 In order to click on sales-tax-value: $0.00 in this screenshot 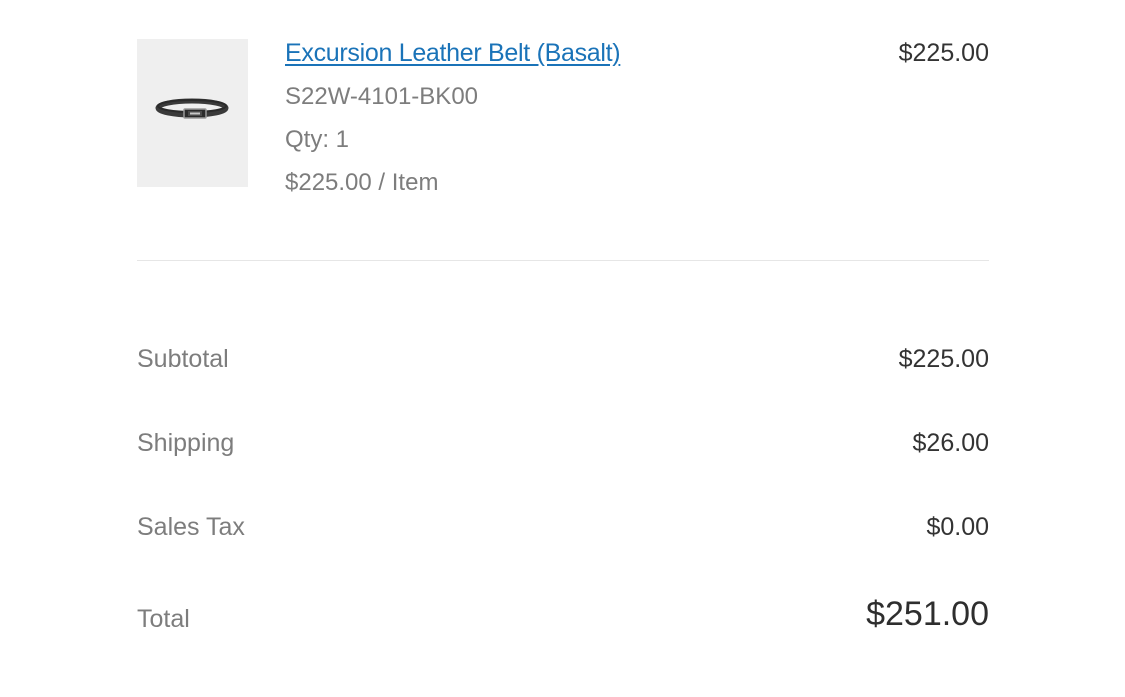, I will do `click(957, 527)`.